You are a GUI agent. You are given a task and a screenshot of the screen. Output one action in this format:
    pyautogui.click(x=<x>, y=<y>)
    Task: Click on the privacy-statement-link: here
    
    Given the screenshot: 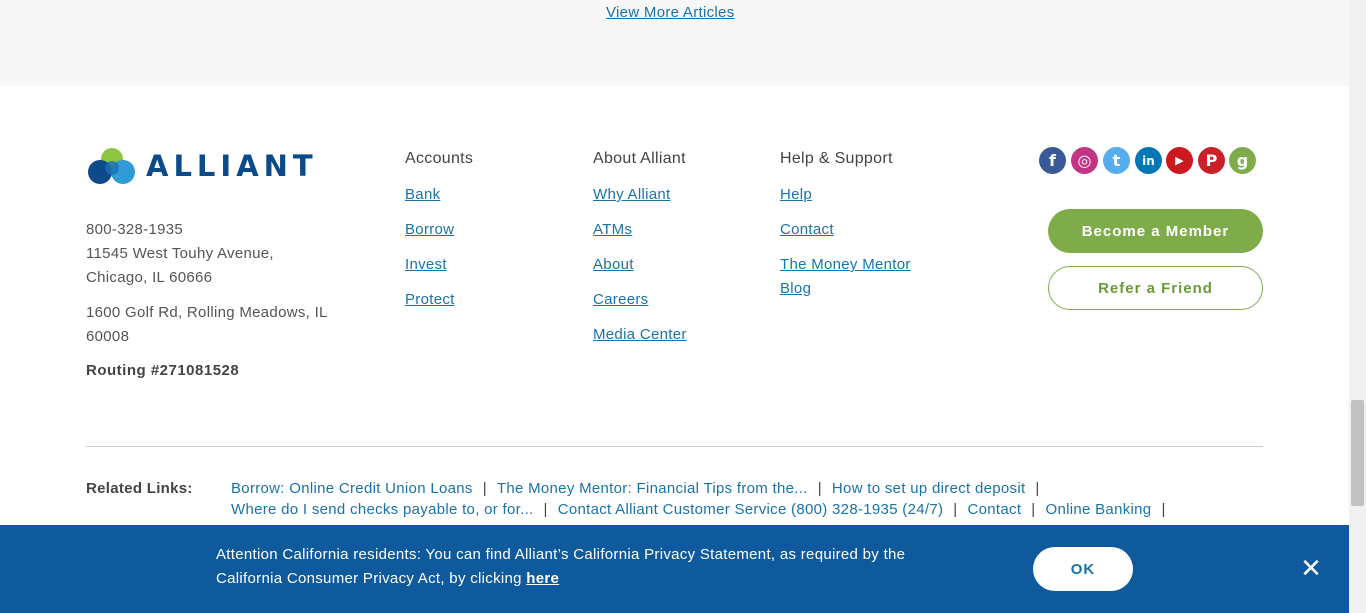 What is the action you would take?
    pyautogui.click(x=542, y=578)
    